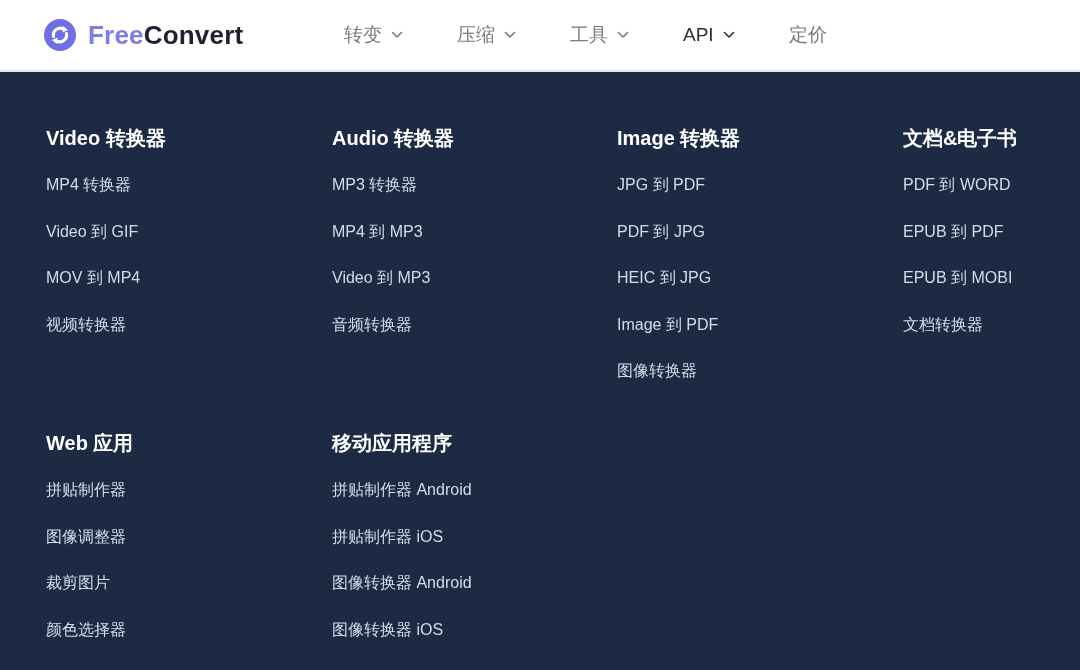  What do you see at coordinates (373, 35) in the screenshot?
I see `nav-menu-button: 转变` at bounding box center [373, 35].